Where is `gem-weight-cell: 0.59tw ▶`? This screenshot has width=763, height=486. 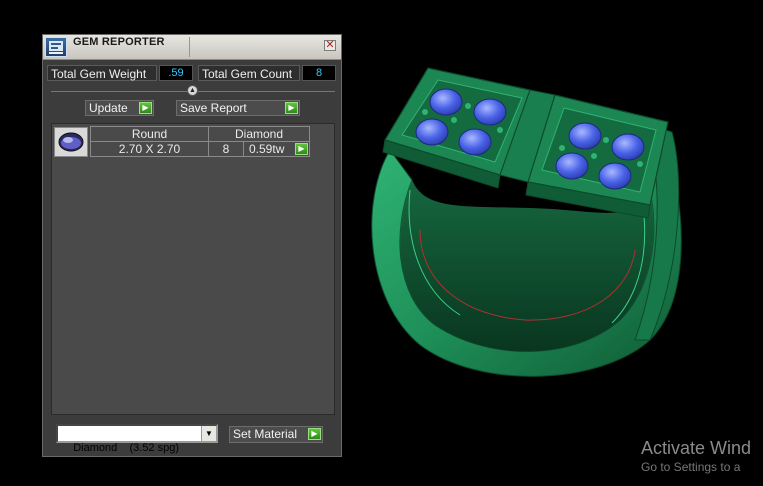 gem-weight-cell: 0.59tw ▶ is located at coordinates (276, 149).